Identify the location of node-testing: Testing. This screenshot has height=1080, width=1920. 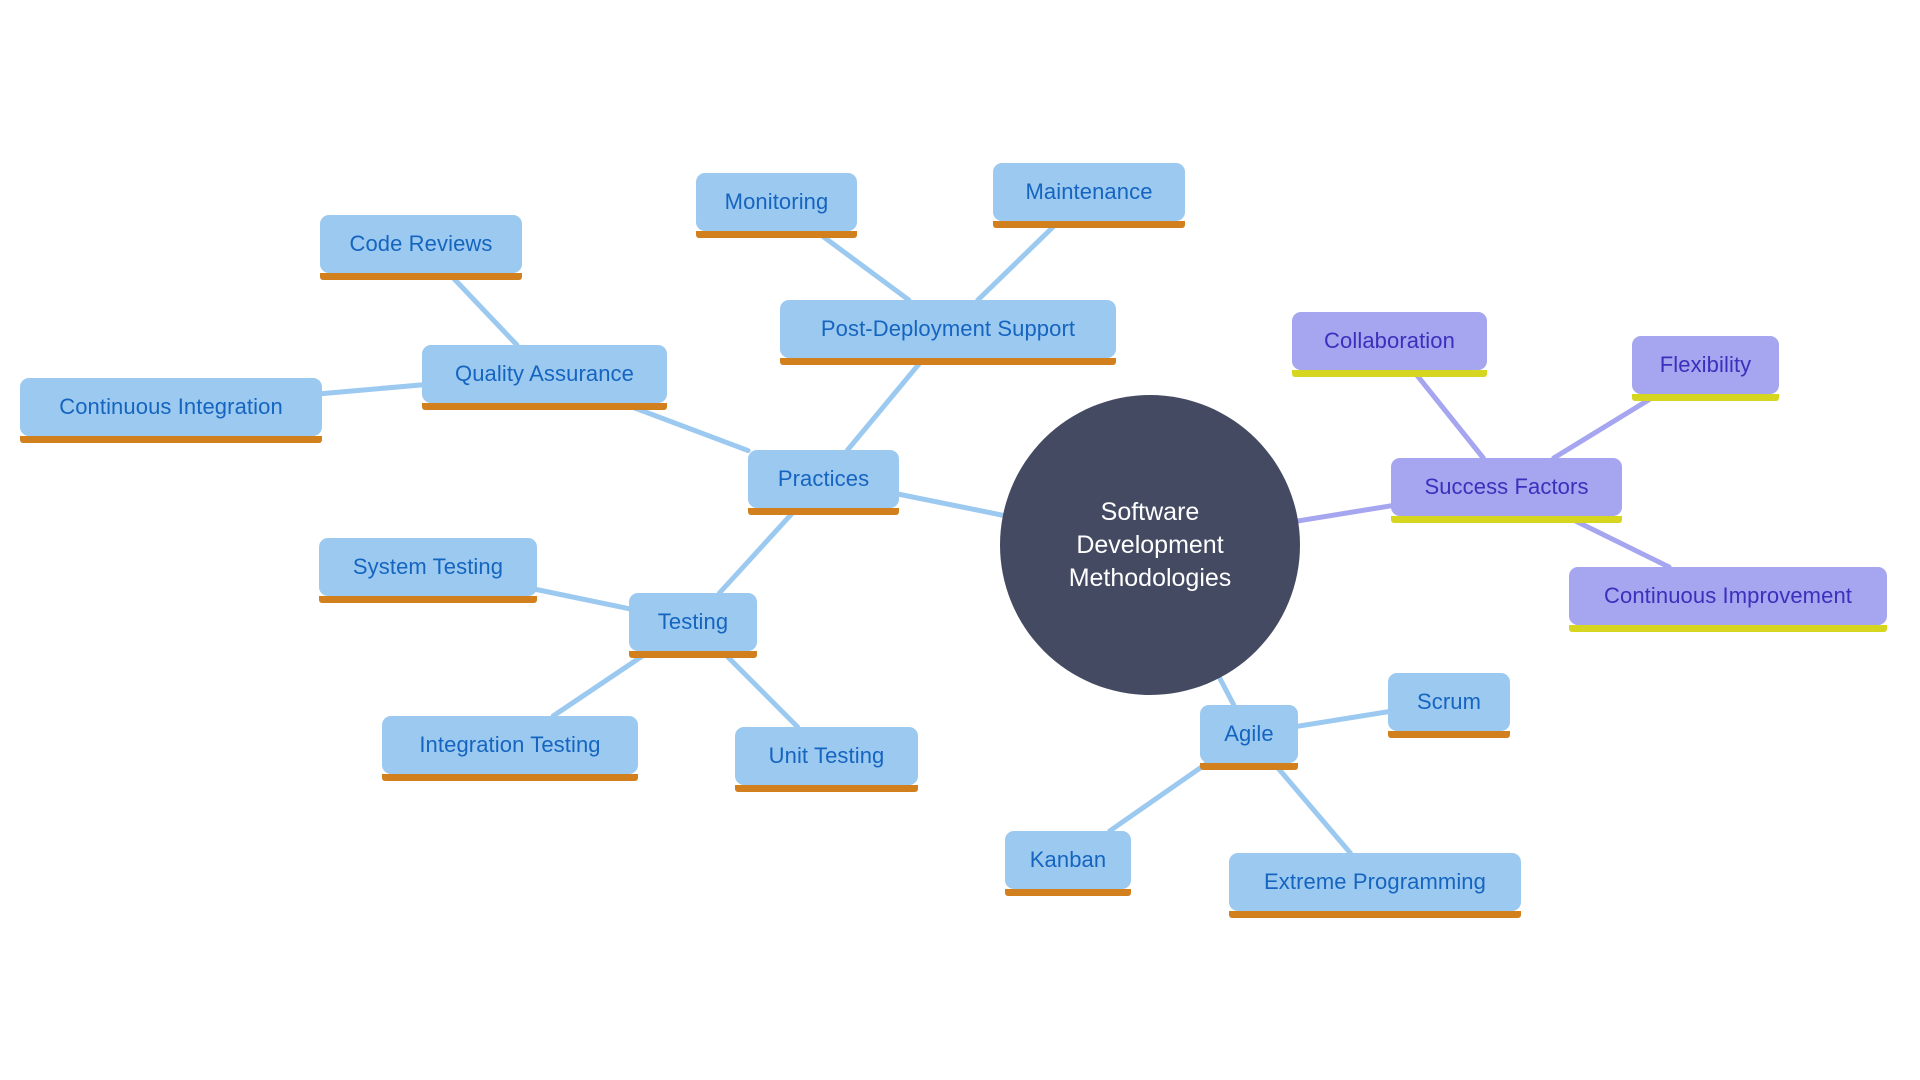
(693, 625).